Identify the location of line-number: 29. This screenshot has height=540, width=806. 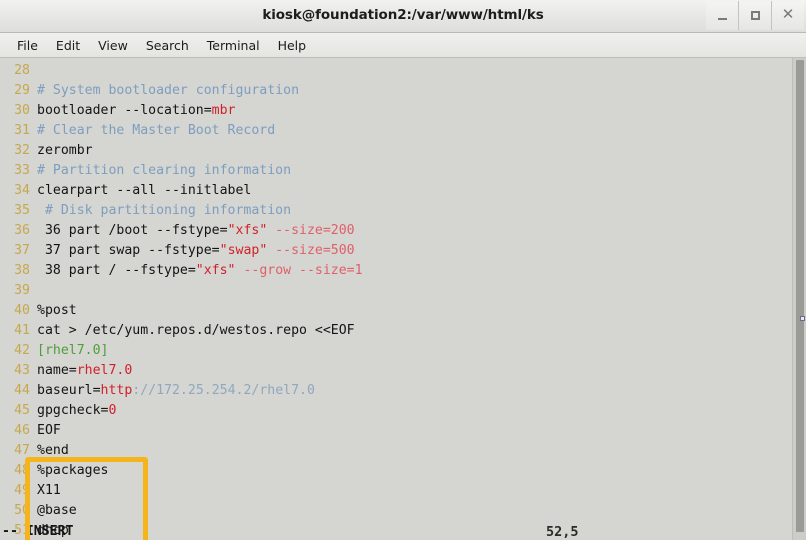
(22, 90).